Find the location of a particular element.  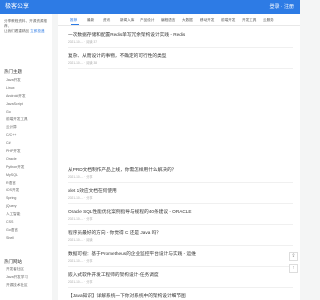

article-item: xlet 1效应文档在何使用 2021-10-... · 分享 is located at coordinates (180, 194).